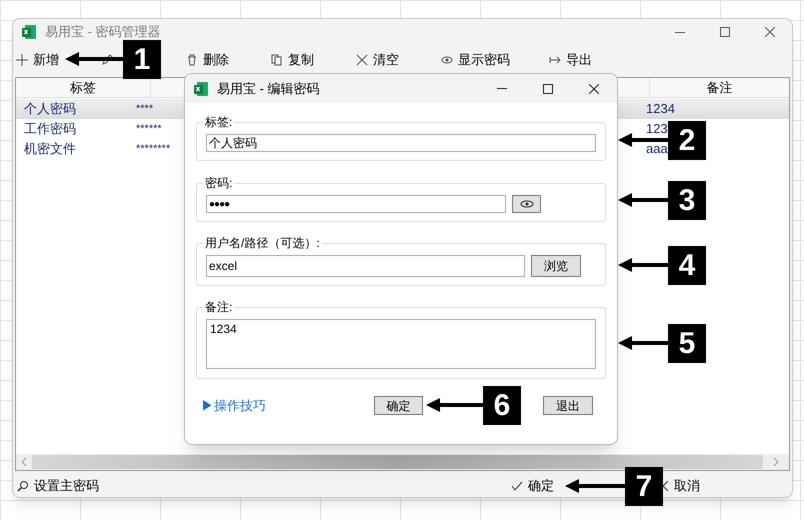 The width and height of the screenshot is (804, 520). I want to click on note-field: 1234, so click(401, 344).